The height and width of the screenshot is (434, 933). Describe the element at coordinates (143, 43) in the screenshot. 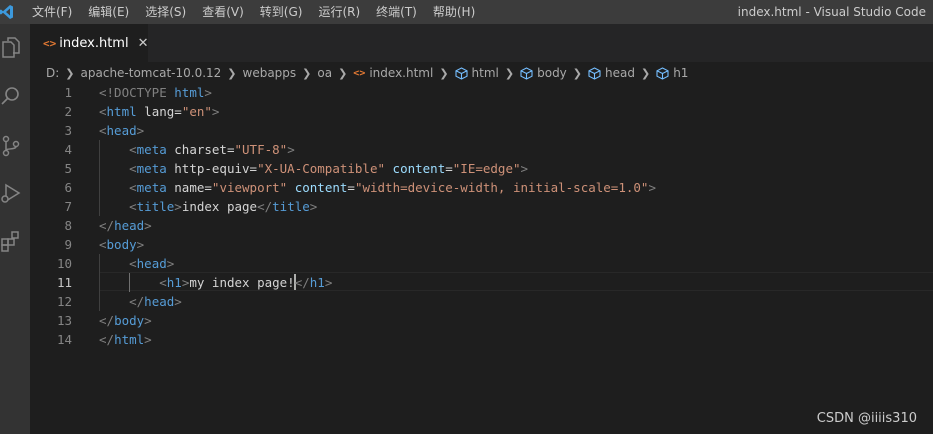

I see `close-icon: ✕` at that location.